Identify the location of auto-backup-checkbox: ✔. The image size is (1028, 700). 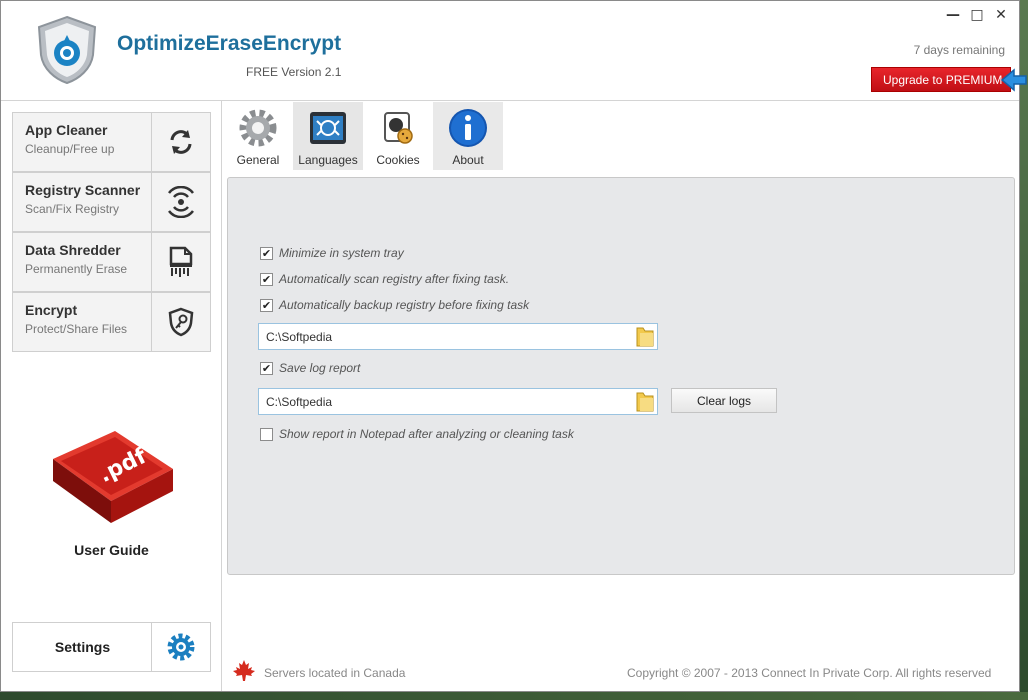
(266, 305).